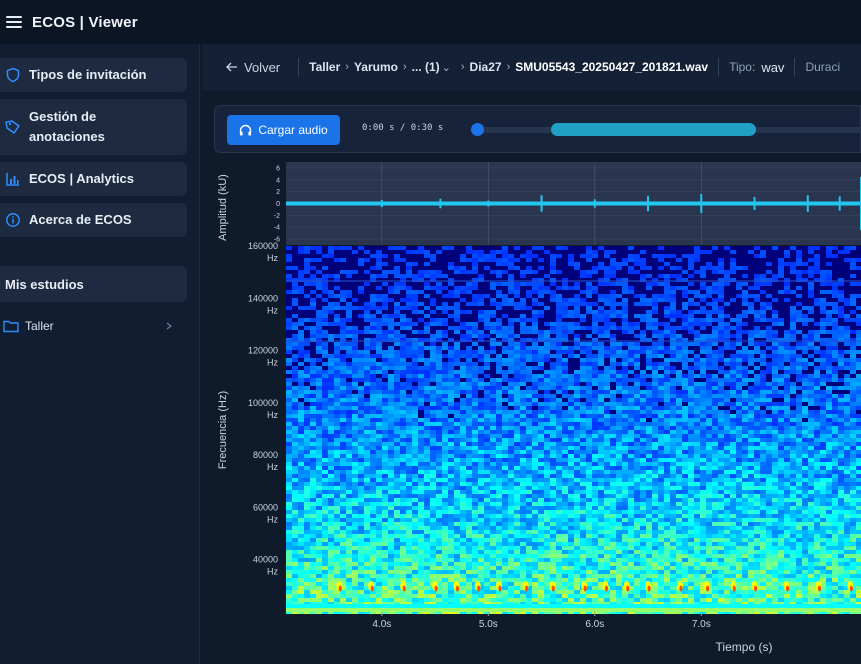 Image resolution: width=861 pixels, height=664 pixels. Describe the element at coordinates (253, 67) in the screenshot. I see `back-button: Volver` at that location.